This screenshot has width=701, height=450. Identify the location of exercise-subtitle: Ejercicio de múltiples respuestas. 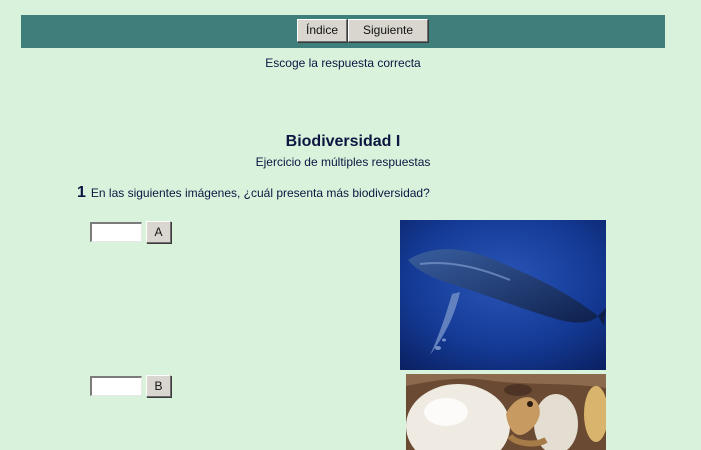
(343, 162).